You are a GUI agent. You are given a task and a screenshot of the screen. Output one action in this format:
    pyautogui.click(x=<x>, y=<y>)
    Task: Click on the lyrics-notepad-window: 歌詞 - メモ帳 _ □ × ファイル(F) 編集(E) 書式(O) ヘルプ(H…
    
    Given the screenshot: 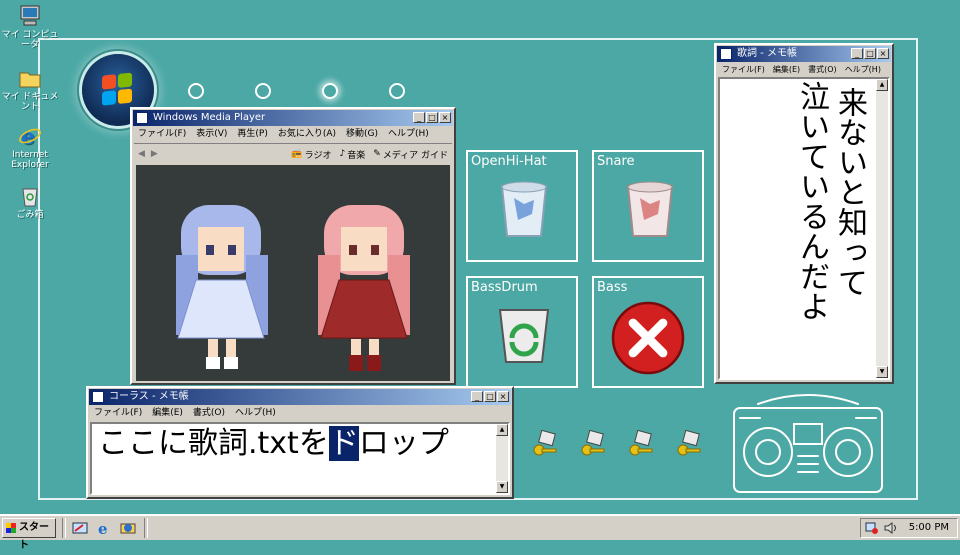 What is the action you would take?
    pyautogui.click(x=804, y=213)
    